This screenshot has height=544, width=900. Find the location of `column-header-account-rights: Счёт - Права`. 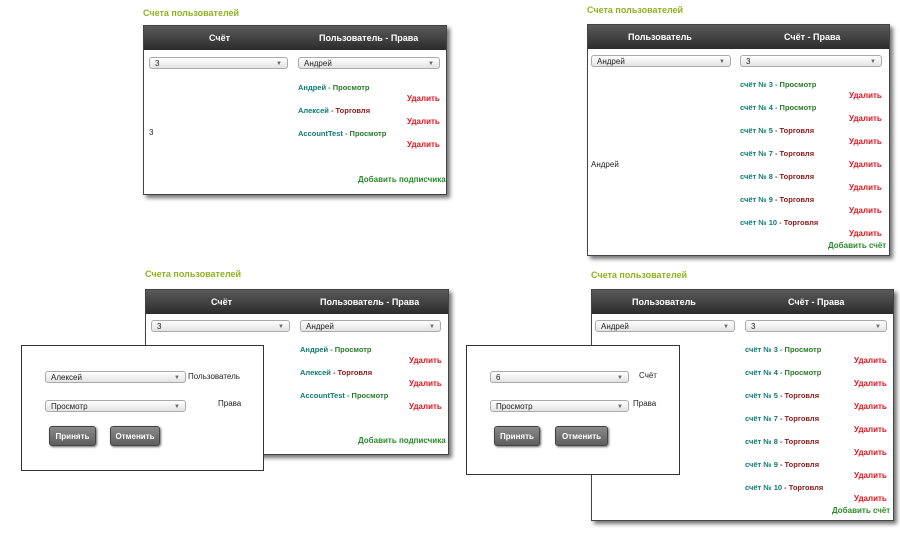

column-header-account-rights: Счёт - Права is located at coordinates (812, 37).